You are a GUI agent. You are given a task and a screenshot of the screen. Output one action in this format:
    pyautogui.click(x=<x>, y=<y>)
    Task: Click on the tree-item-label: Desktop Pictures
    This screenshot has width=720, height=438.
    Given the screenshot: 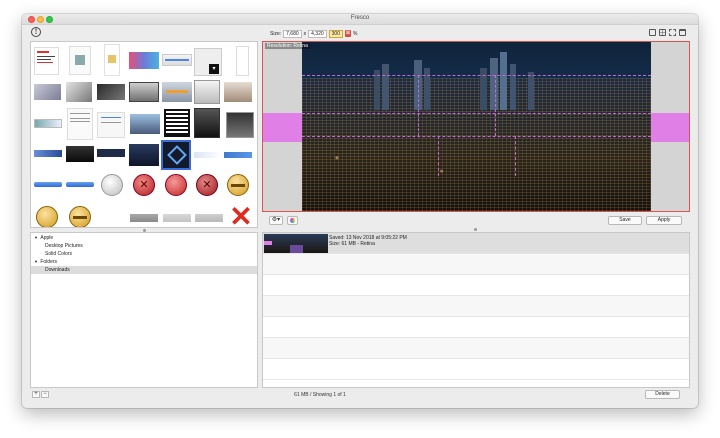 What is the action you would take?
    pyautogui.click(x=64, y=246)
    